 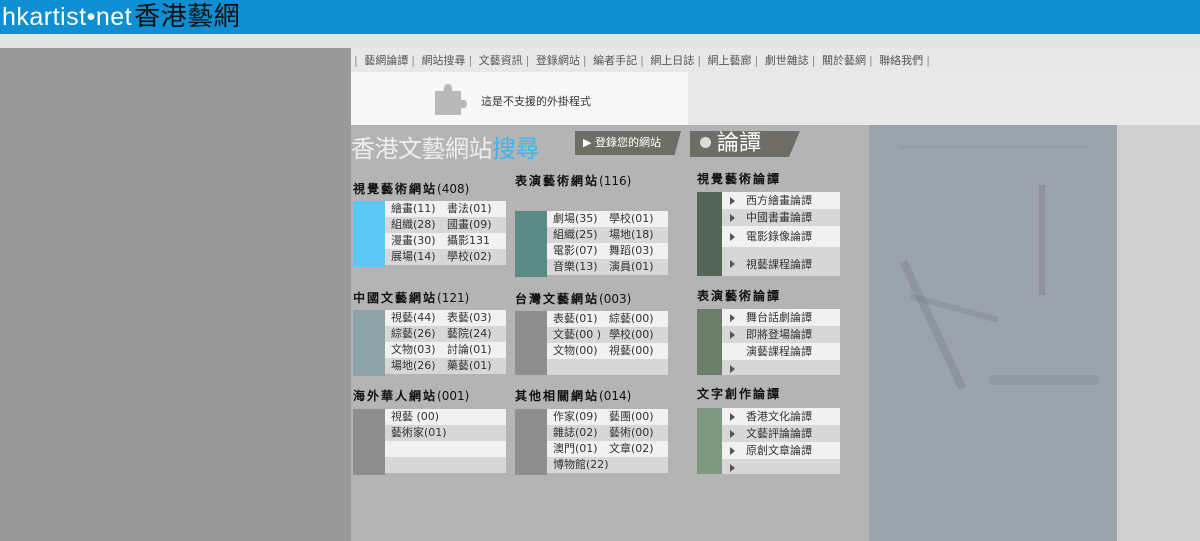 I want to click on category-link: 雜誌(02), so click(x=578, y=433).